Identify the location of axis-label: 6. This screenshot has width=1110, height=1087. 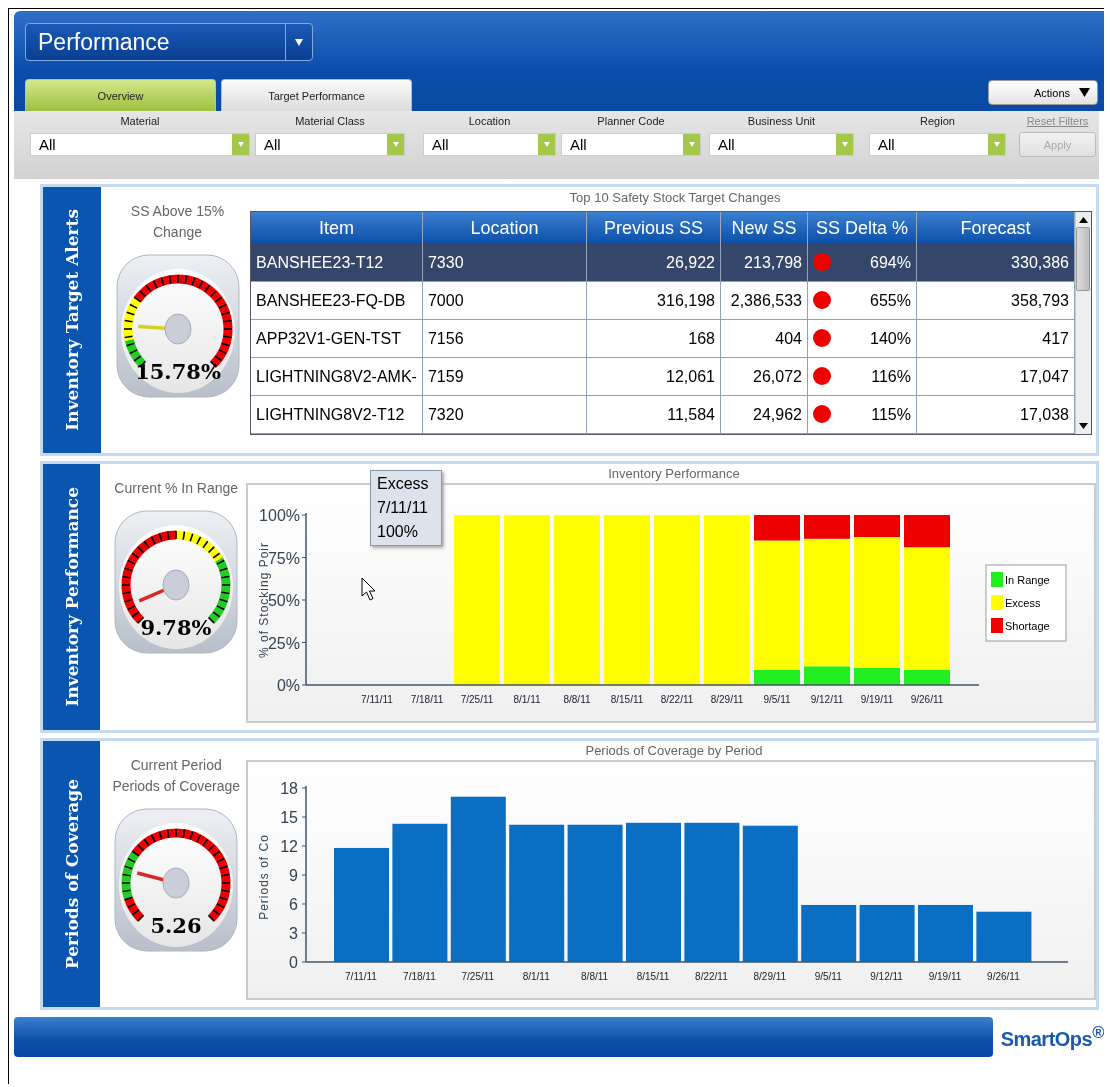
(293, 904).